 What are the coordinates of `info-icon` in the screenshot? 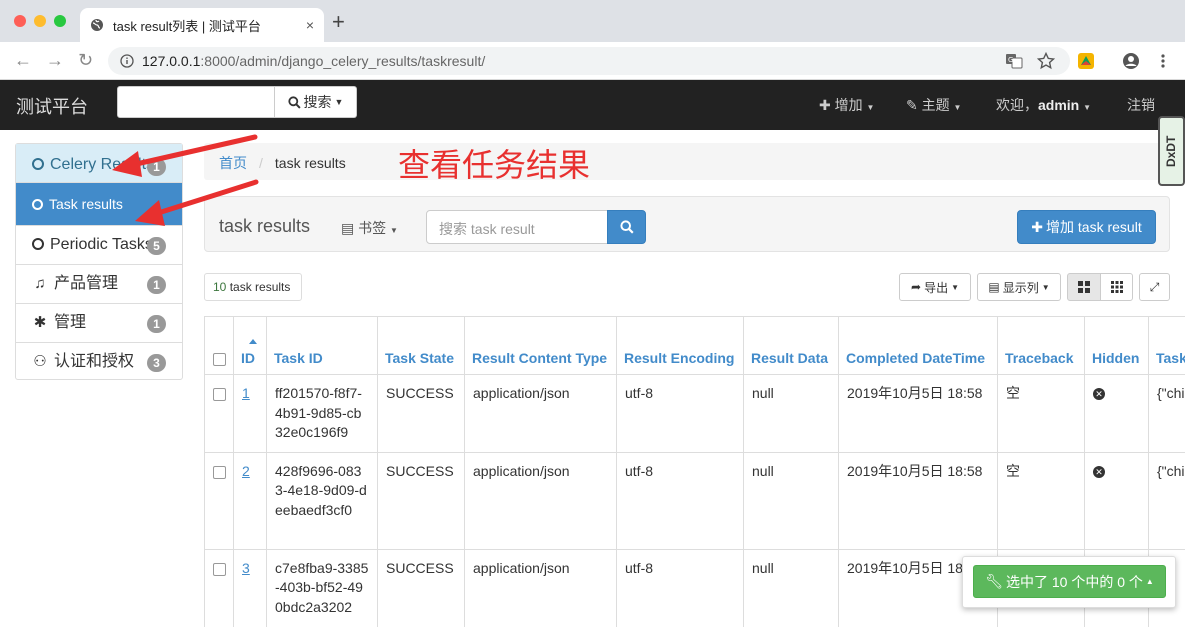 It's located at (127, 61).